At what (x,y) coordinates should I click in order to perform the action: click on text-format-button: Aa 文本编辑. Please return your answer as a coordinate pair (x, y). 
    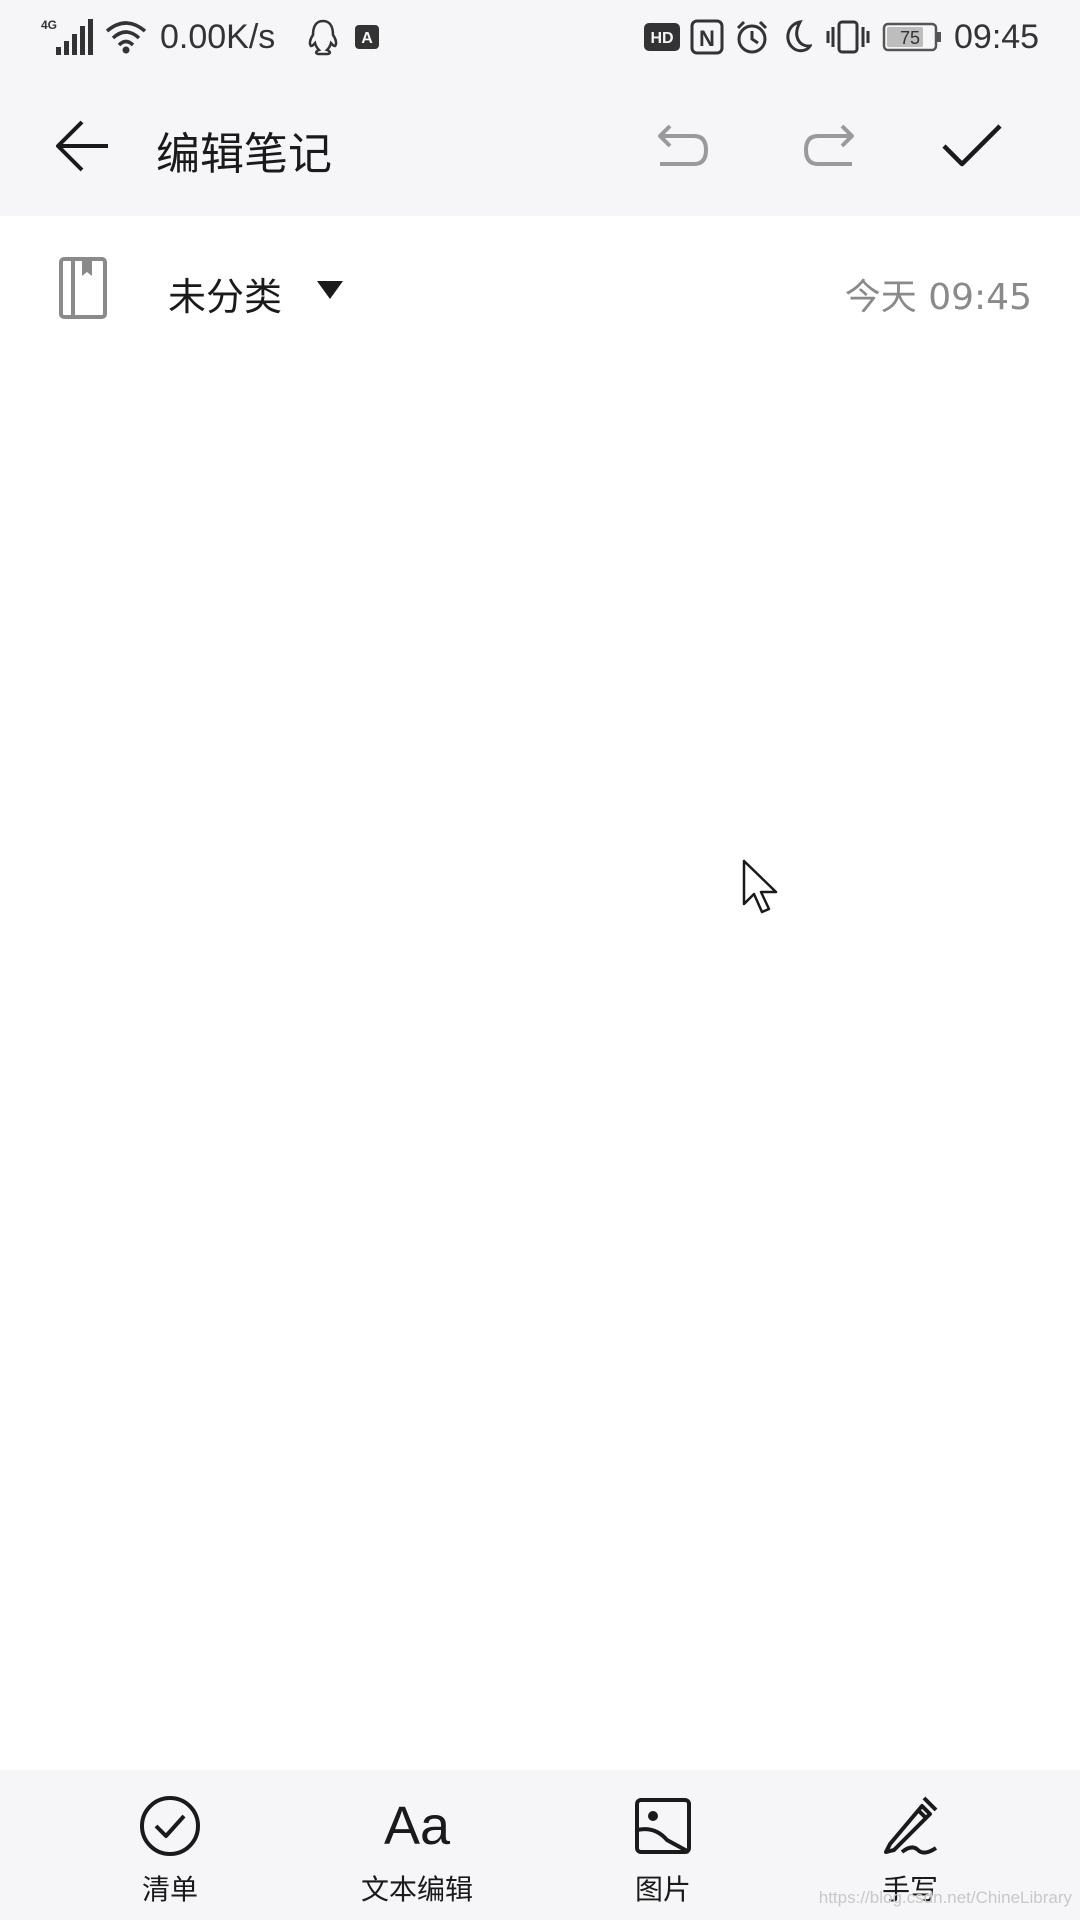
    Looking at the image, I should click on (417, 1845).